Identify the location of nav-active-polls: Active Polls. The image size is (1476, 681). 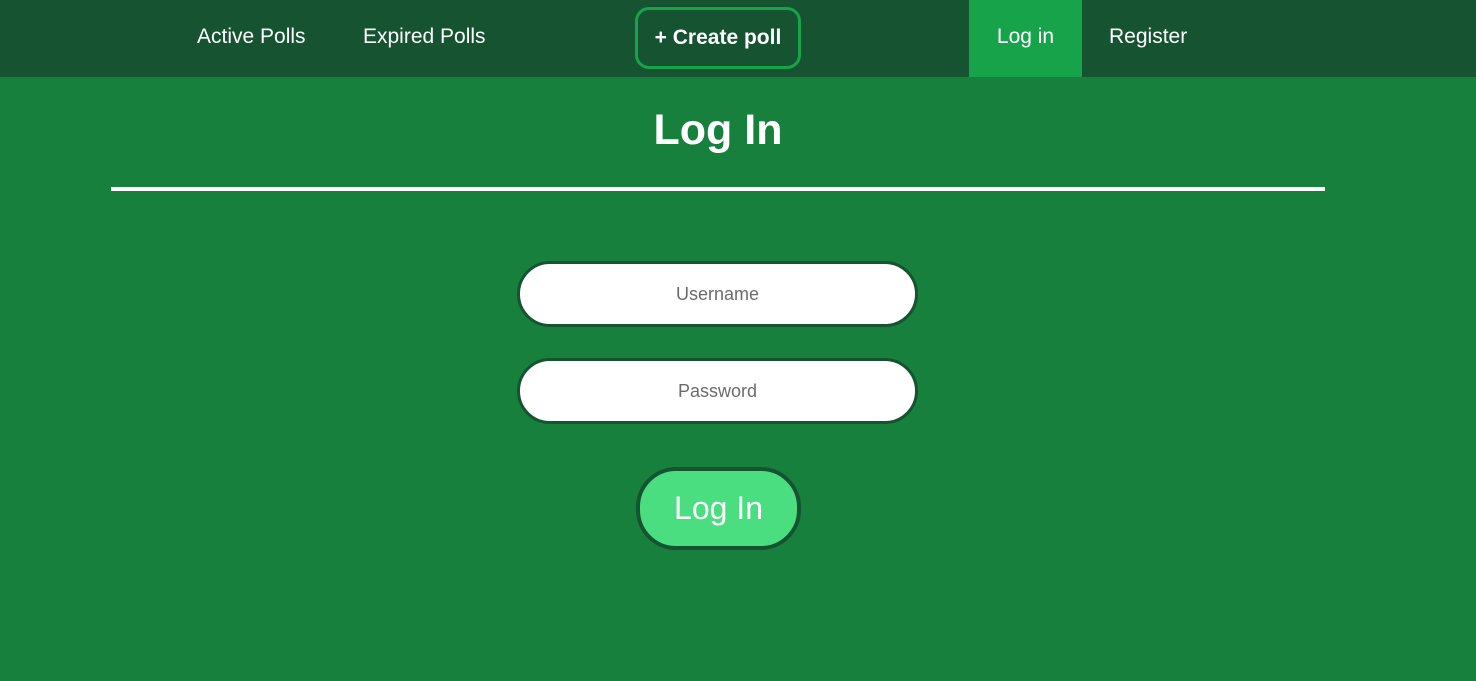
(251, 38).